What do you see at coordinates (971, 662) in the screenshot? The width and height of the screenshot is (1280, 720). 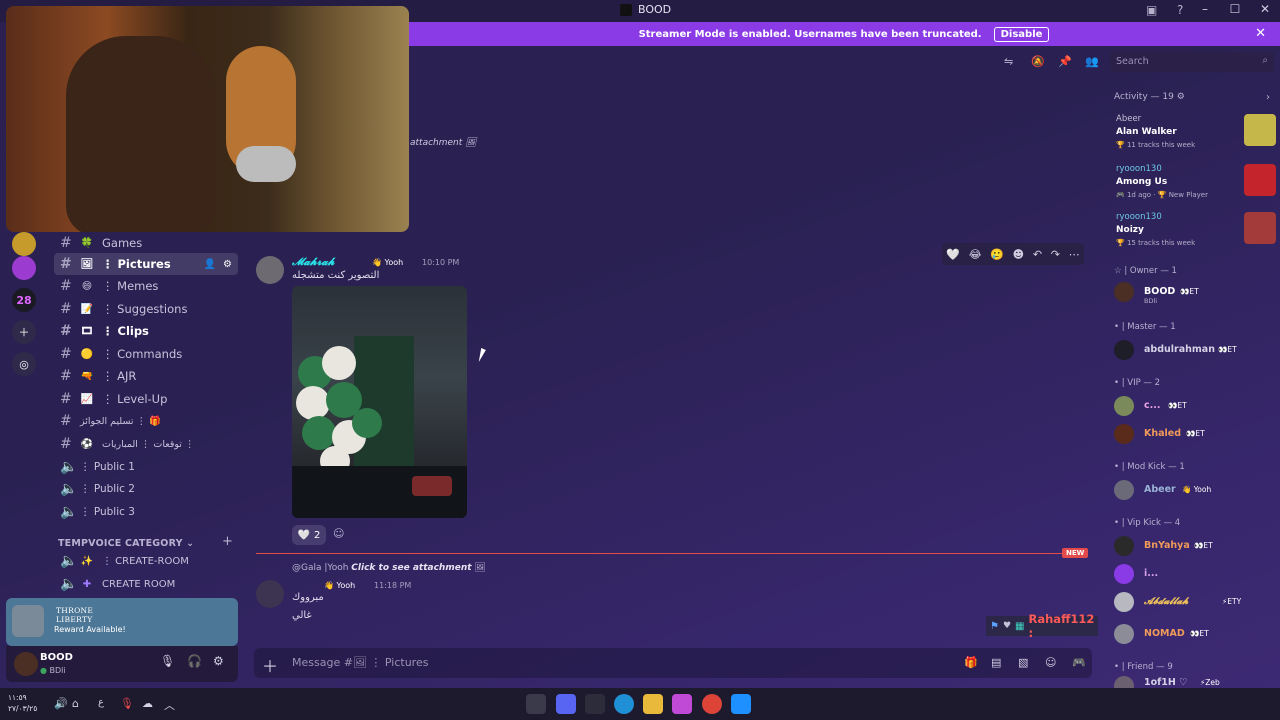 I see `gift-icon: 🎁` at bounding box center [971, 662].